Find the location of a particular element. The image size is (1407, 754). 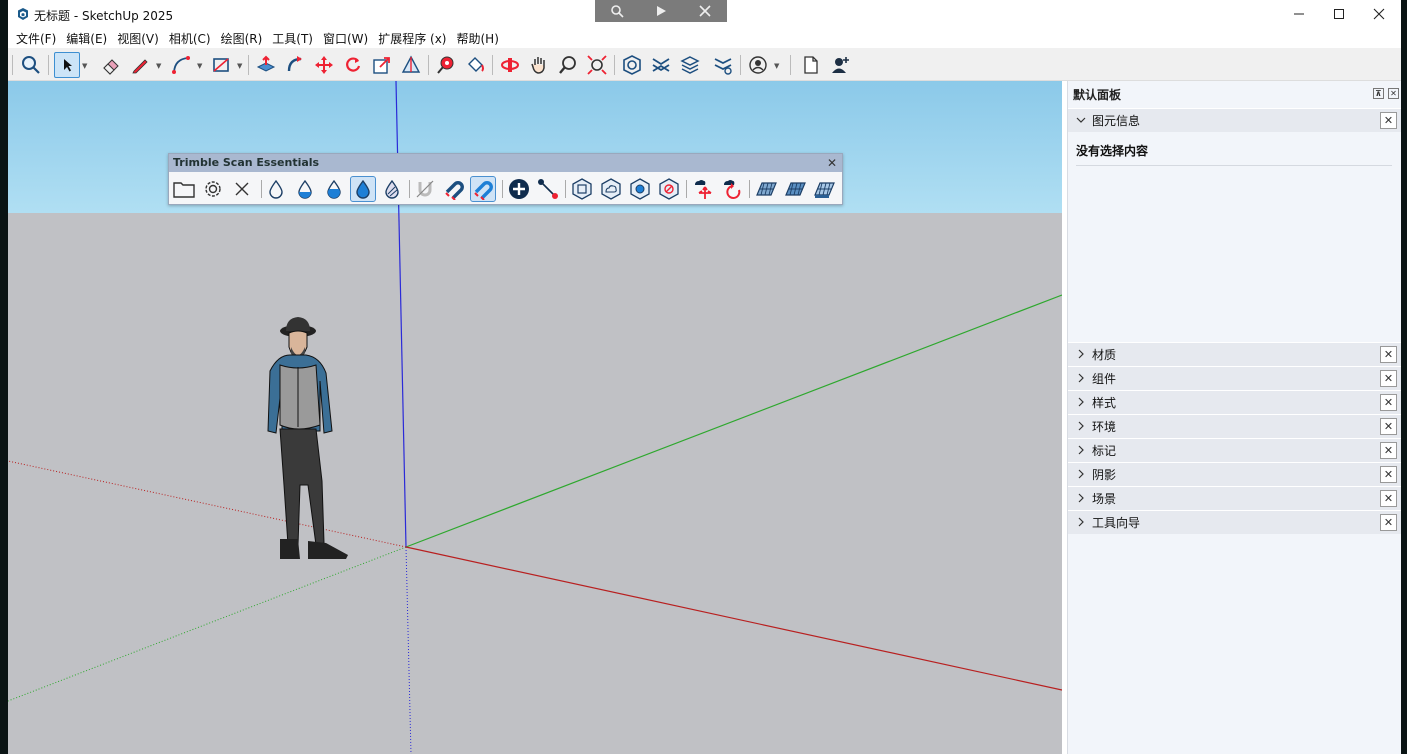

hexagon-prohibited-icon is located at coordinates (669, 189).